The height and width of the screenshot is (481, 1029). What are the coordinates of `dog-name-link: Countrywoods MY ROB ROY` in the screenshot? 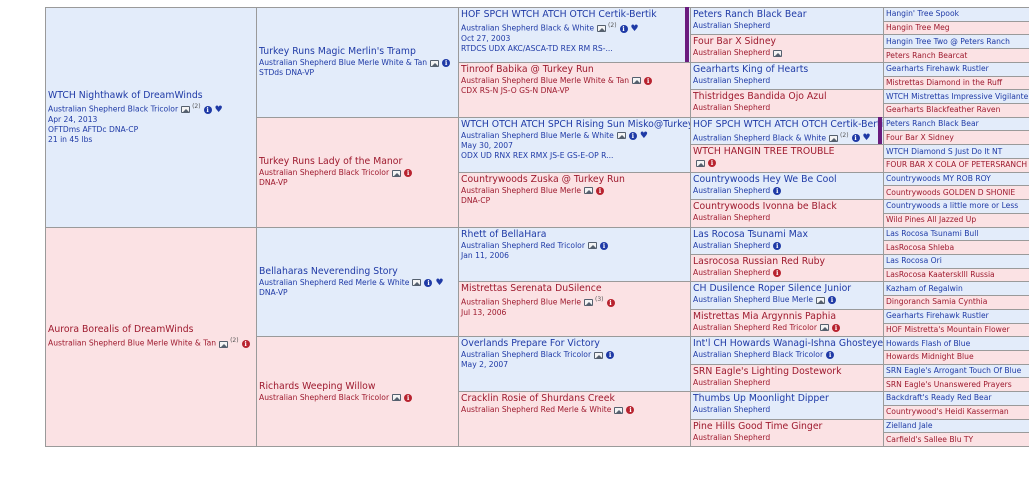 It's located at (957, 179).